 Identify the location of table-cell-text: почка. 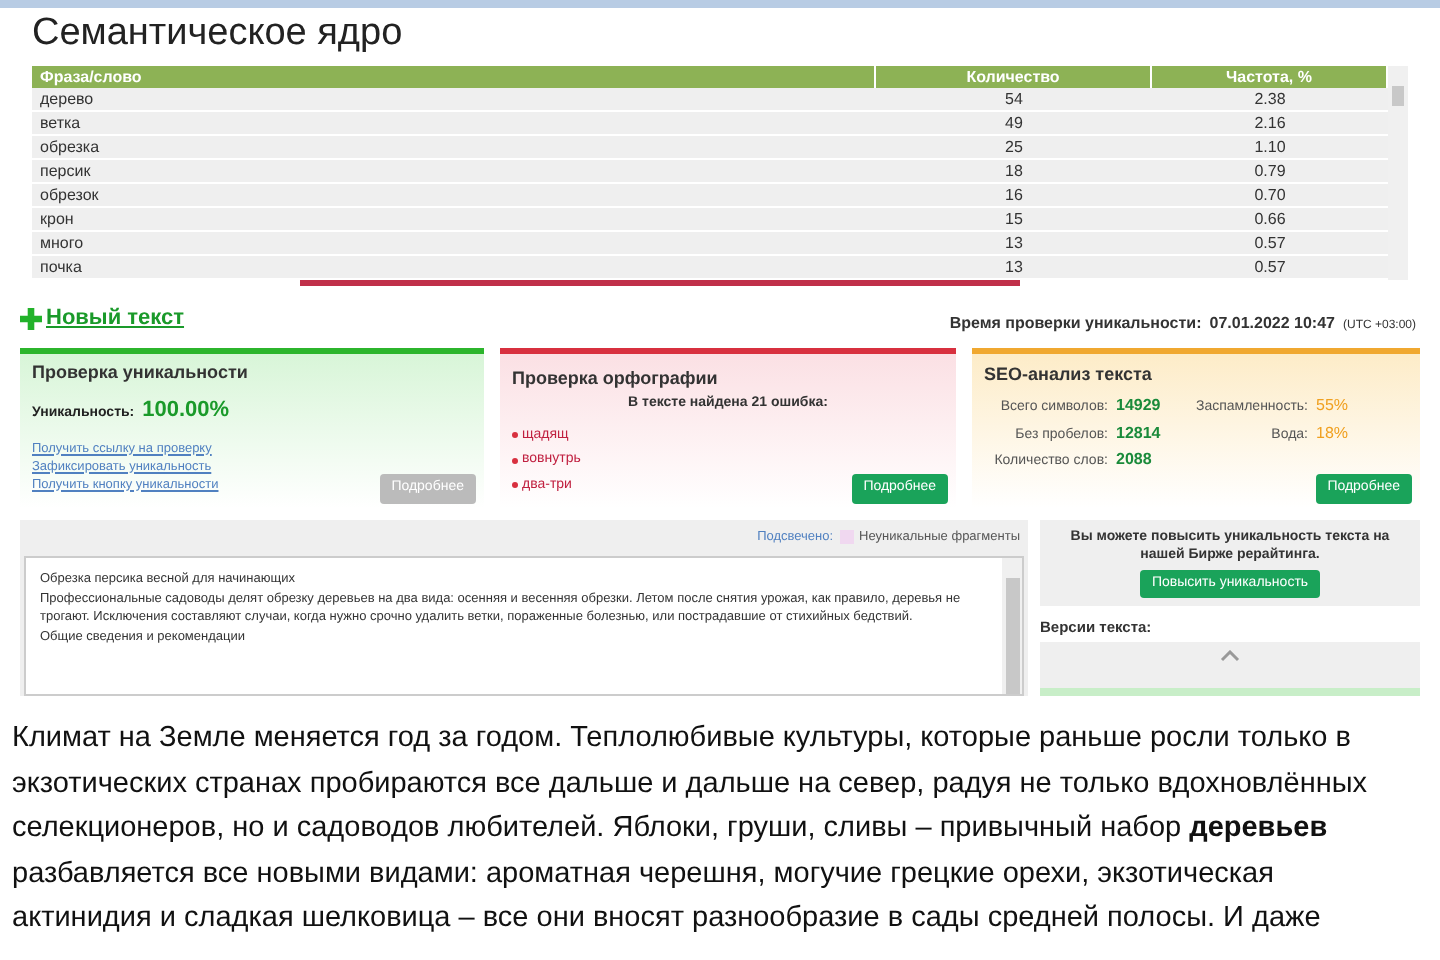
(61, 267).